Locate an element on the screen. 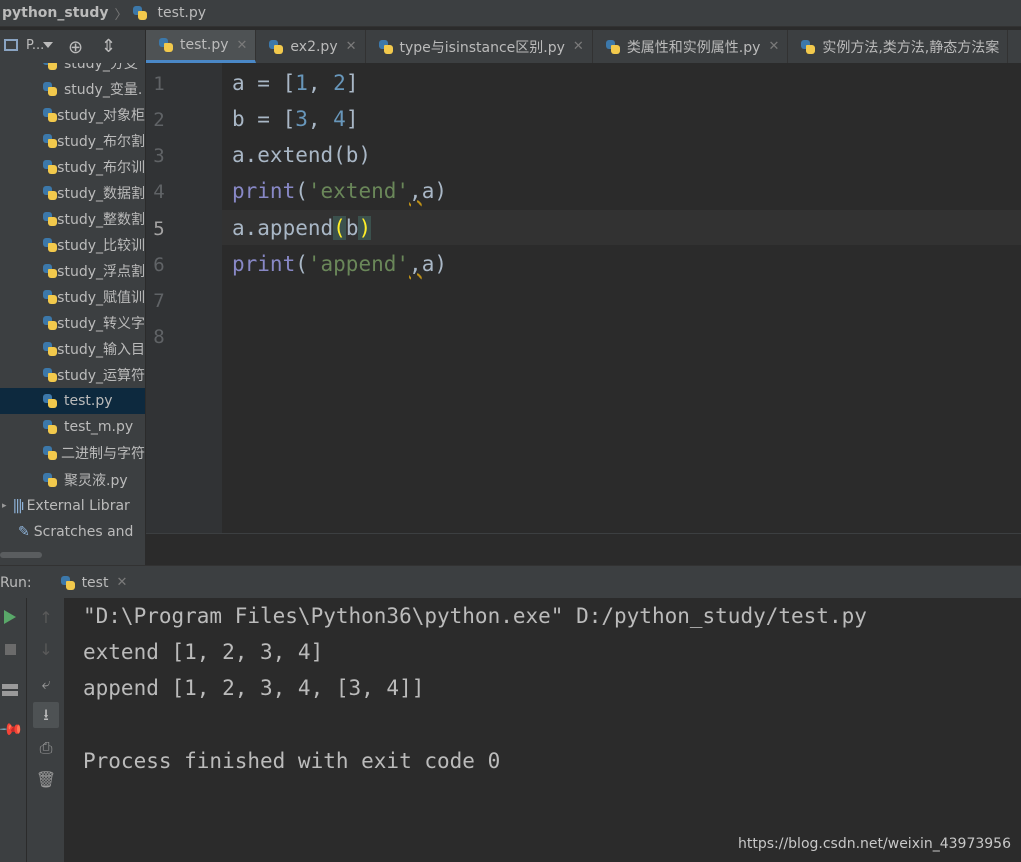 This screenshot has height=862, width=1021. trash-icon: 🗑 is located at coordinates (46, 779).